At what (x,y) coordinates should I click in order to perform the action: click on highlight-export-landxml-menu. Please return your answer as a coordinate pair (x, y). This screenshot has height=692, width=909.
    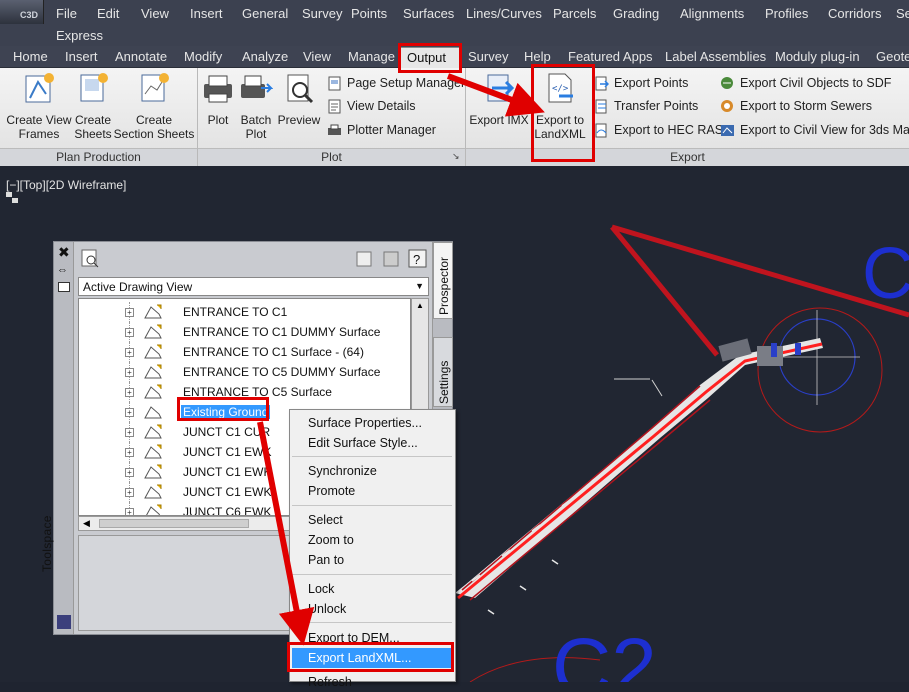
    Looking at the image, I should click on (370, 657).